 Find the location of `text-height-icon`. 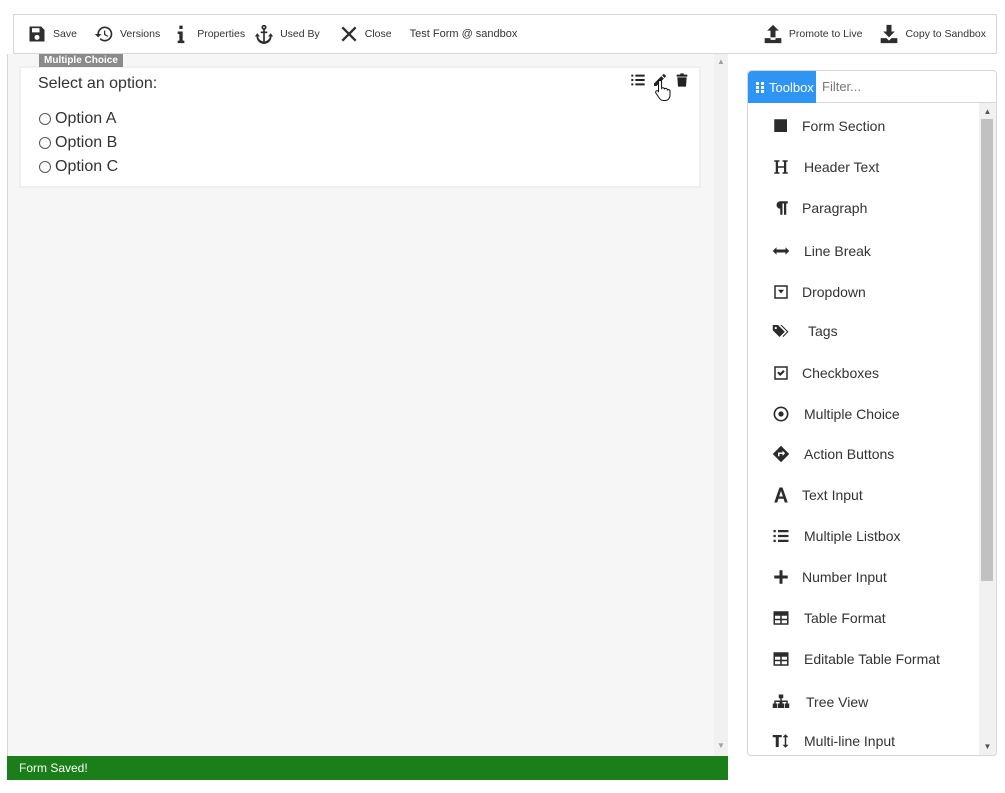

text-height-icon is located at coordinates (781, 741).